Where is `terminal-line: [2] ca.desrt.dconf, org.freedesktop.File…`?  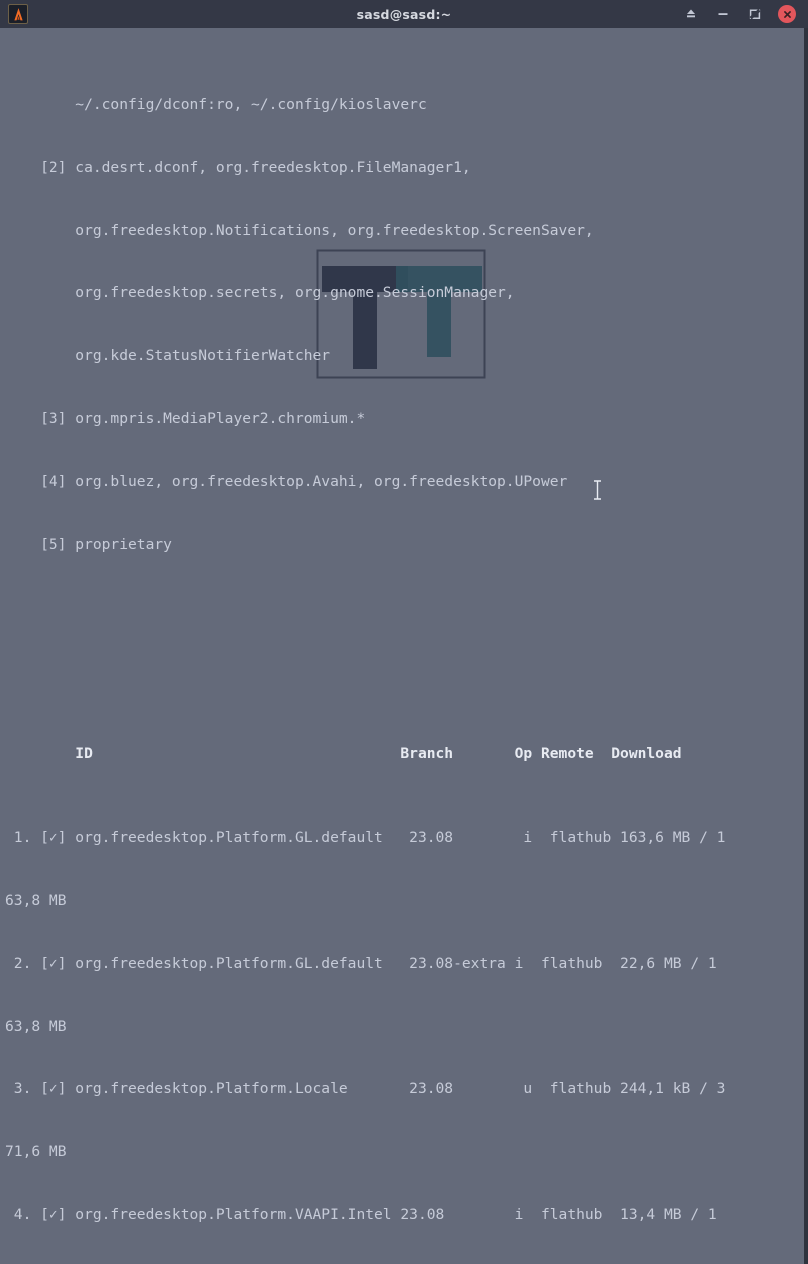
terminal-line: [2] ca.desrt.dconf, org.freedesktop.File… is located at coordinates (238, 167).